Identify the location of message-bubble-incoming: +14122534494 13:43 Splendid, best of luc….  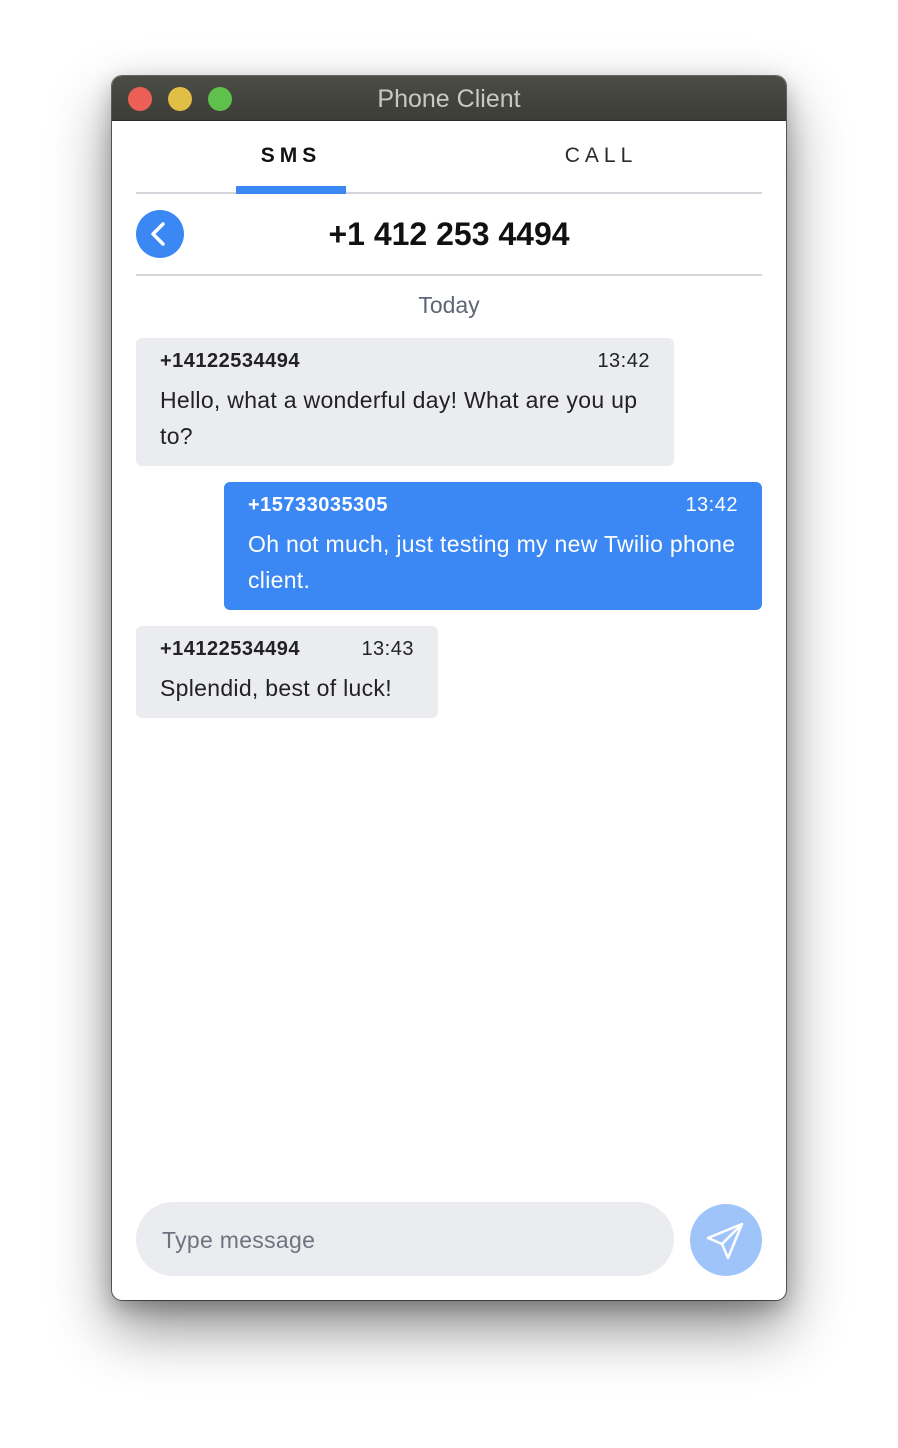
(287, 672).